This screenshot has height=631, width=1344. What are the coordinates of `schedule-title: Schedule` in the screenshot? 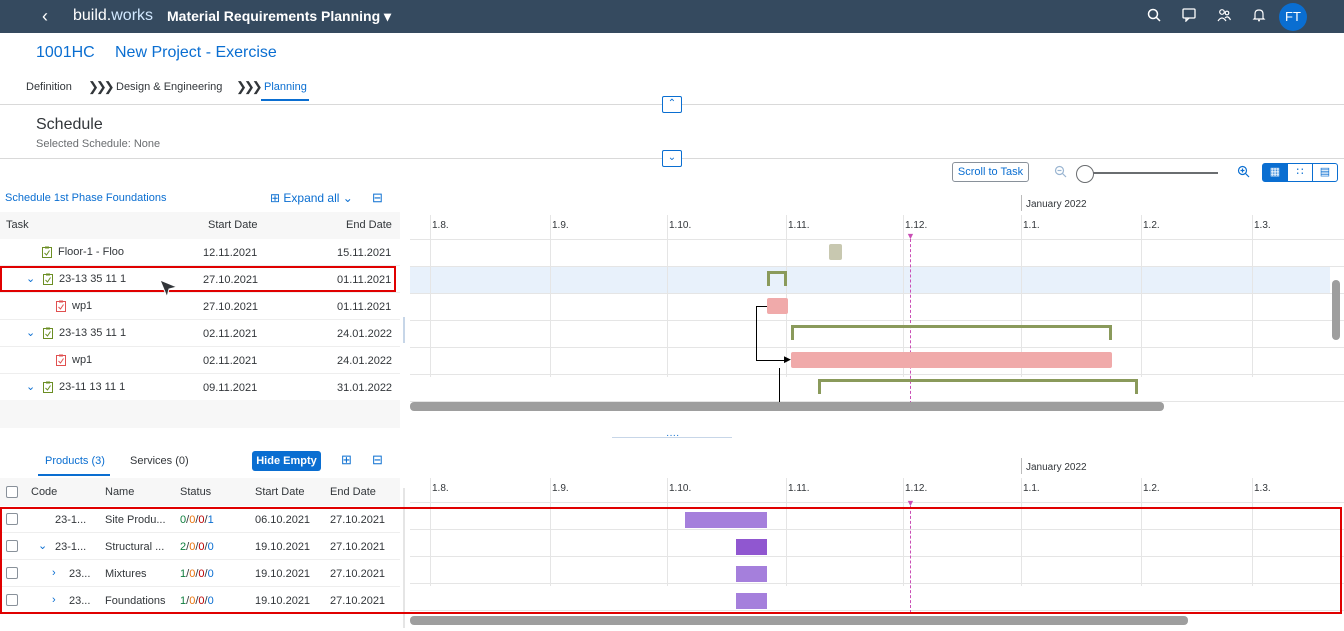 It's located at (69, 124).